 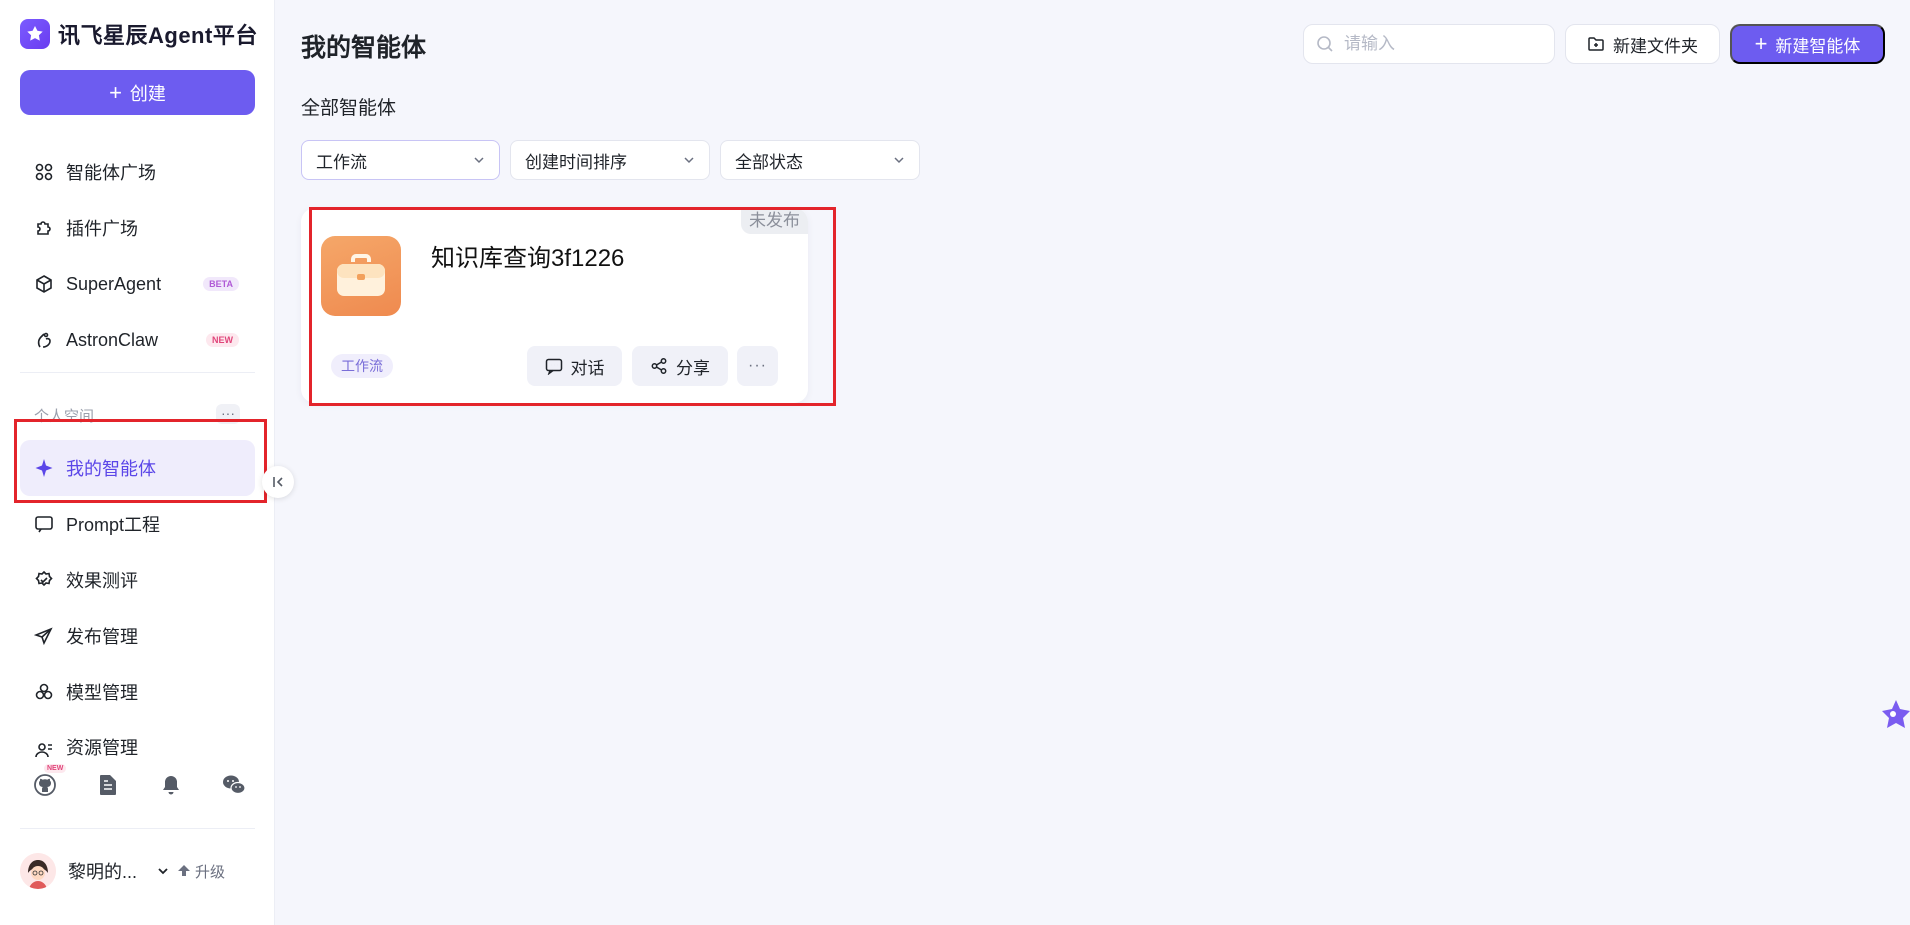 I want to click on upgrade-button: 升级, so click(x=201, y=871).